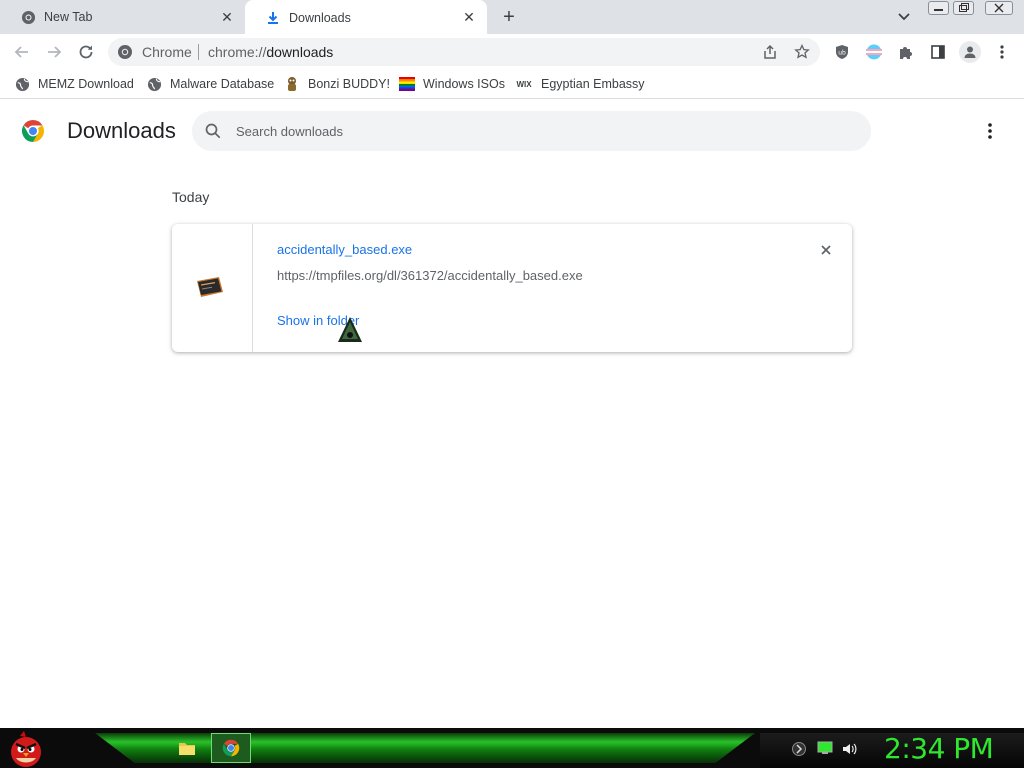 This screenshot has width=1024, height=773. I want to click on omnibox-divider, so click(198, 52).